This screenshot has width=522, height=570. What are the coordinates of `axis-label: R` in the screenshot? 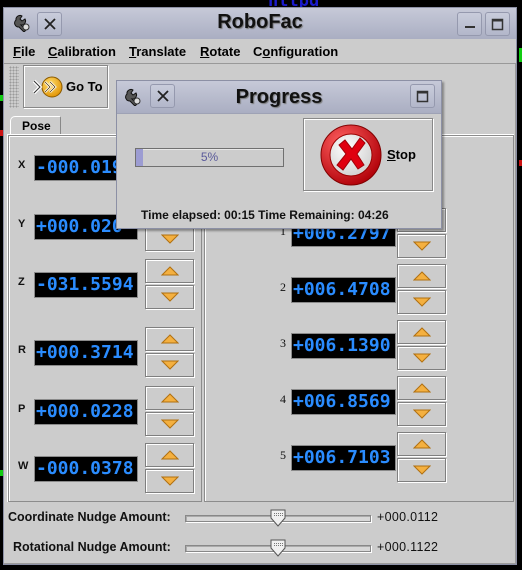 It's located at (22, 350).